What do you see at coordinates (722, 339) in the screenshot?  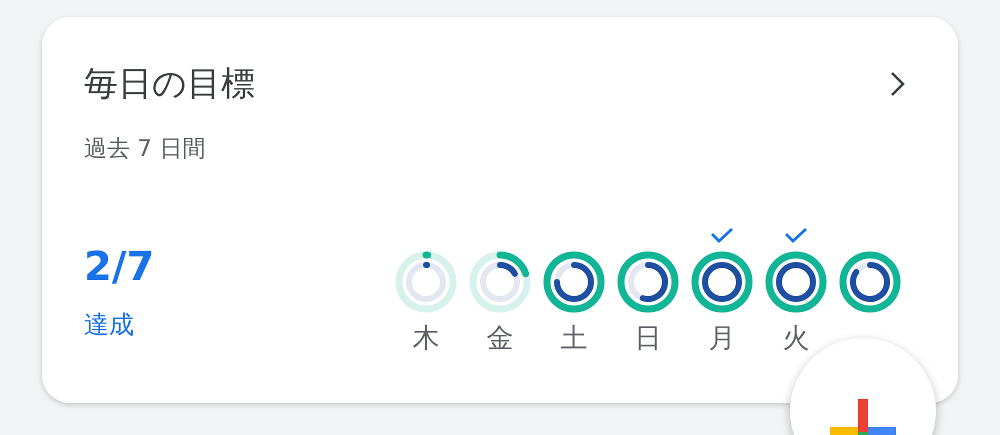 I see `day-label: 月` at bounding box center [722, 339].